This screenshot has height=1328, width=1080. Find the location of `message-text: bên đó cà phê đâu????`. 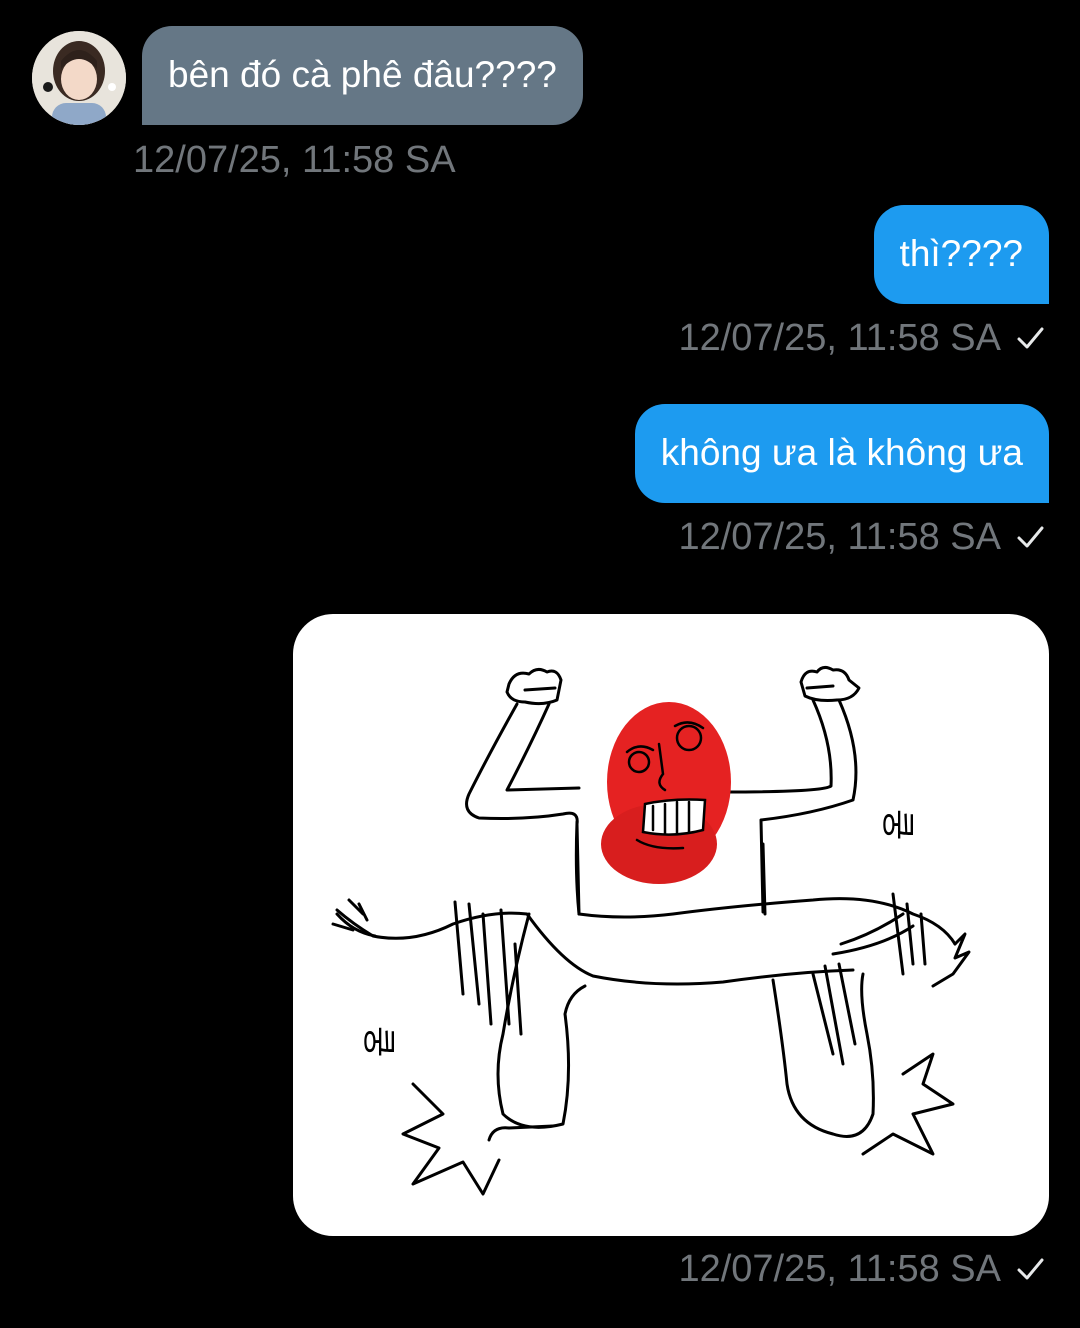

message-text: bên đó cà phê đâu???? is located at coordinates (362, 74).